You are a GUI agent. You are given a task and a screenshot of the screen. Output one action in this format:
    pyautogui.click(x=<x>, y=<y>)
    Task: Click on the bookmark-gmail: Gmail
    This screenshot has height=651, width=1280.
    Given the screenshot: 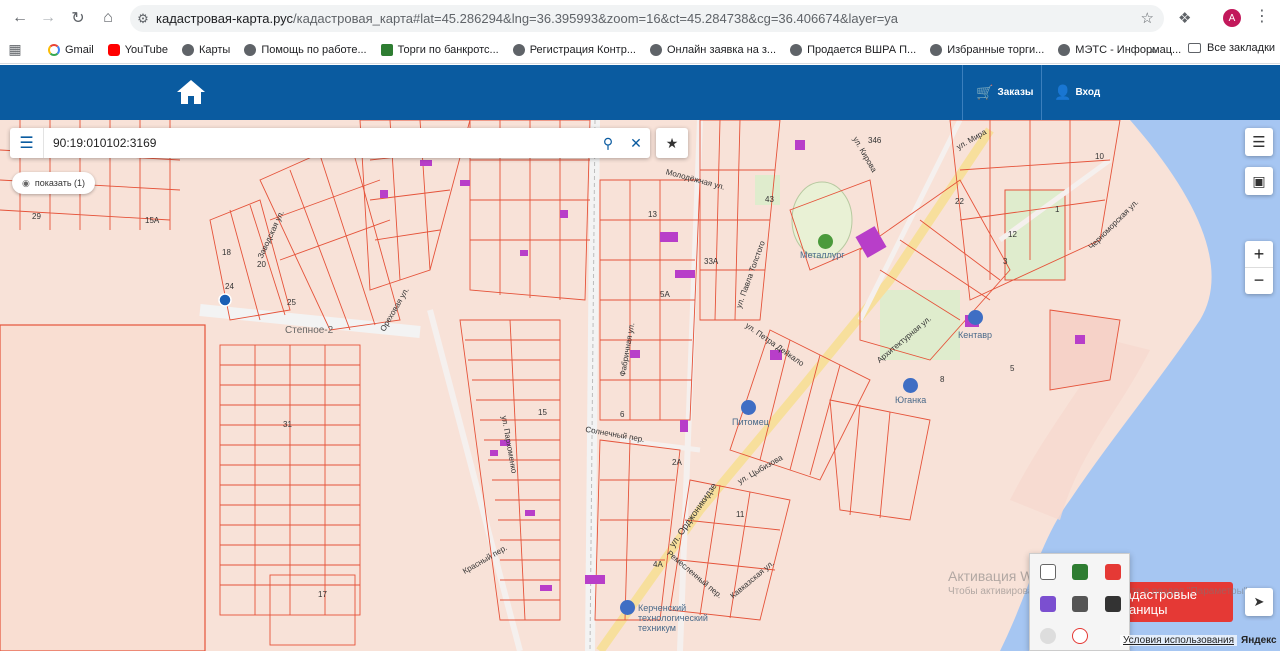 What is the action you would take?
    pyautogui.click(x=71, y=49)
    